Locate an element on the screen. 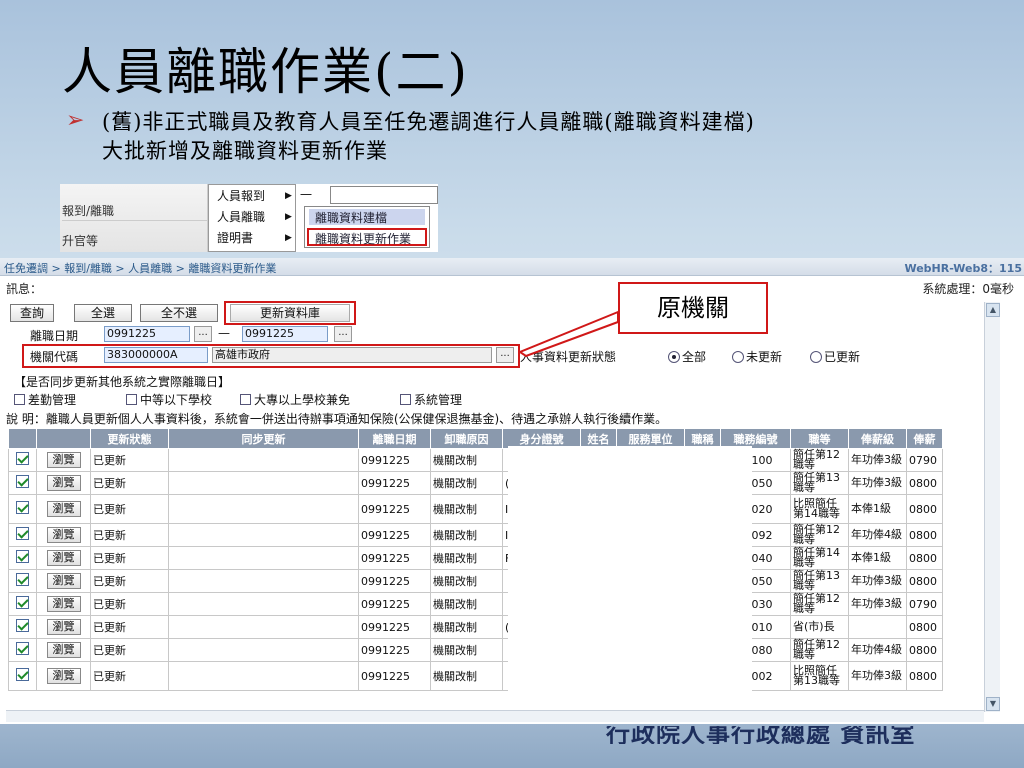  footer-text: 行政院人事行政總處 資訊室 is located at coordinates (761, 735).